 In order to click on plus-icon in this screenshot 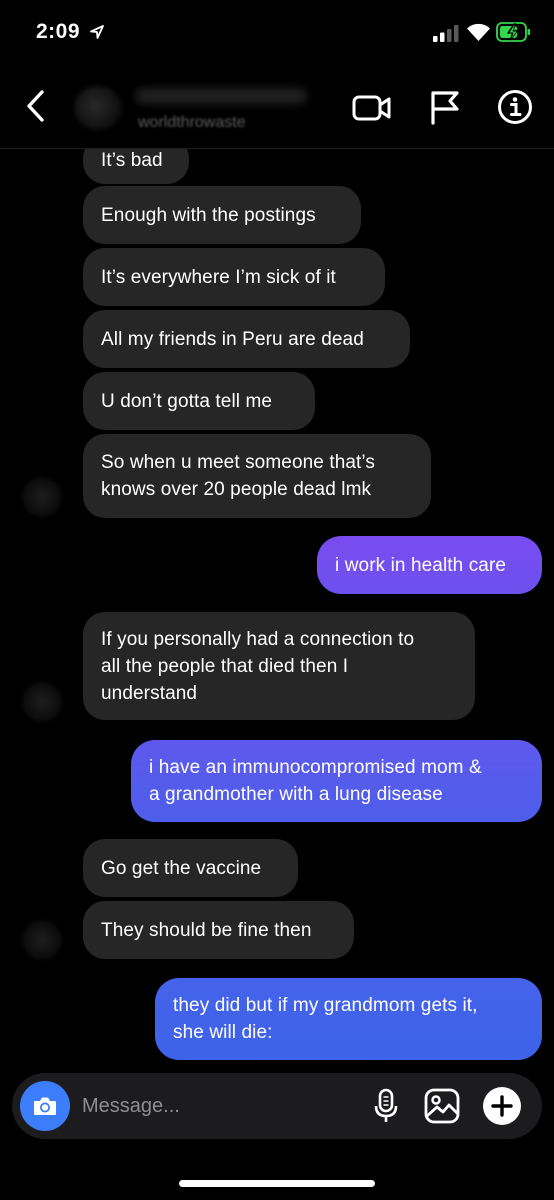, I will do `click(502, 1106)`.